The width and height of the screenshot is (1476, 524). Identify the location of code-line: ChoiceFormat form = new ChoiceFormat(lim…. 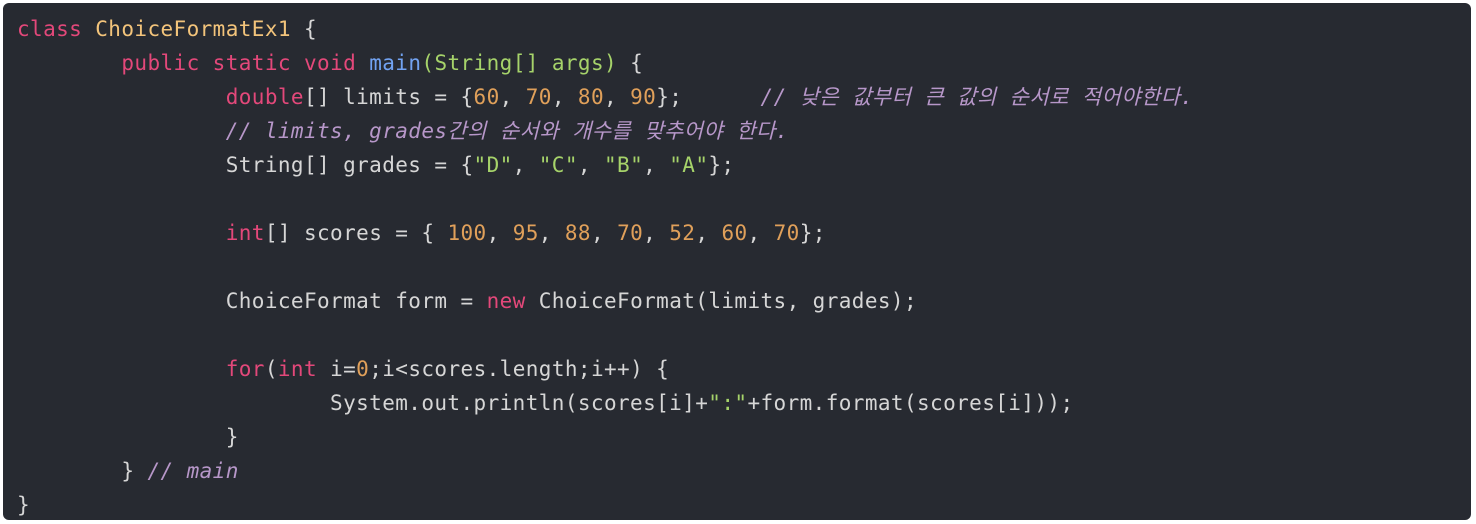
(744, 301).